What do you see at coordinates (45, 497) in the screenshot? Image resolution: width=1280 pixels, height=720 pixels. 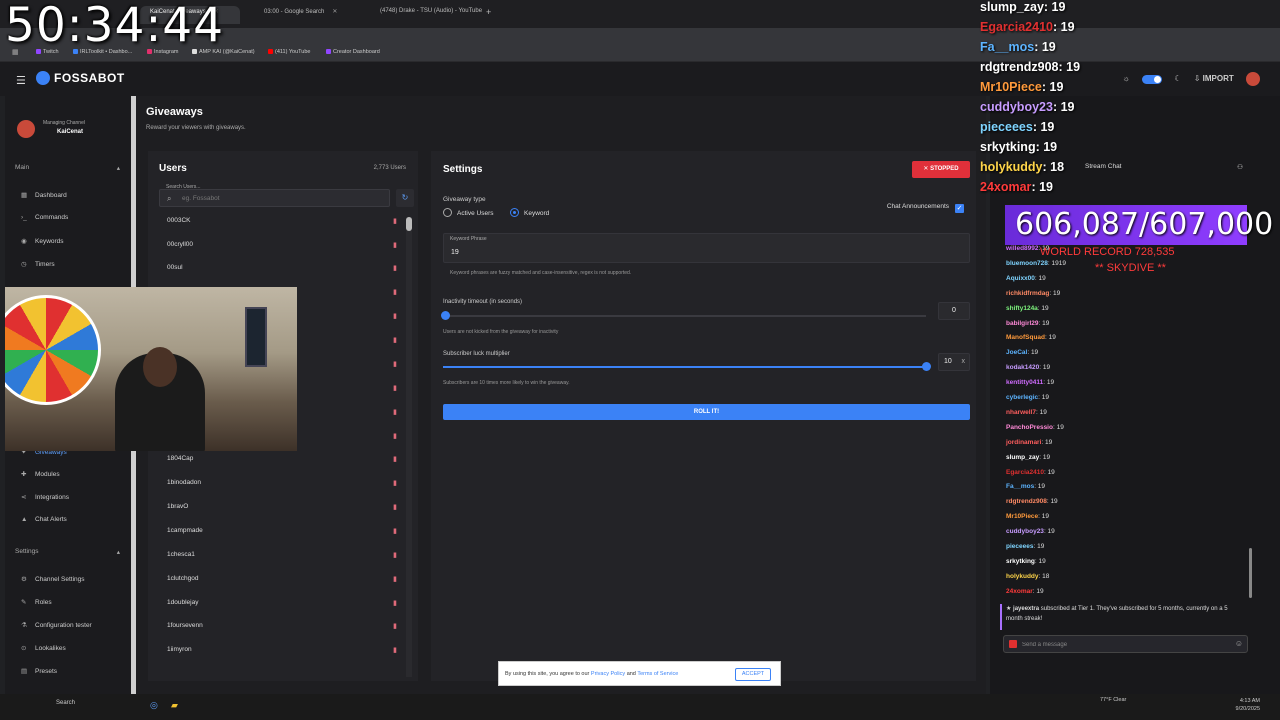 I see `sidebar-item-integrations: ⋖ Integrations` at bounding box center [45, 497].